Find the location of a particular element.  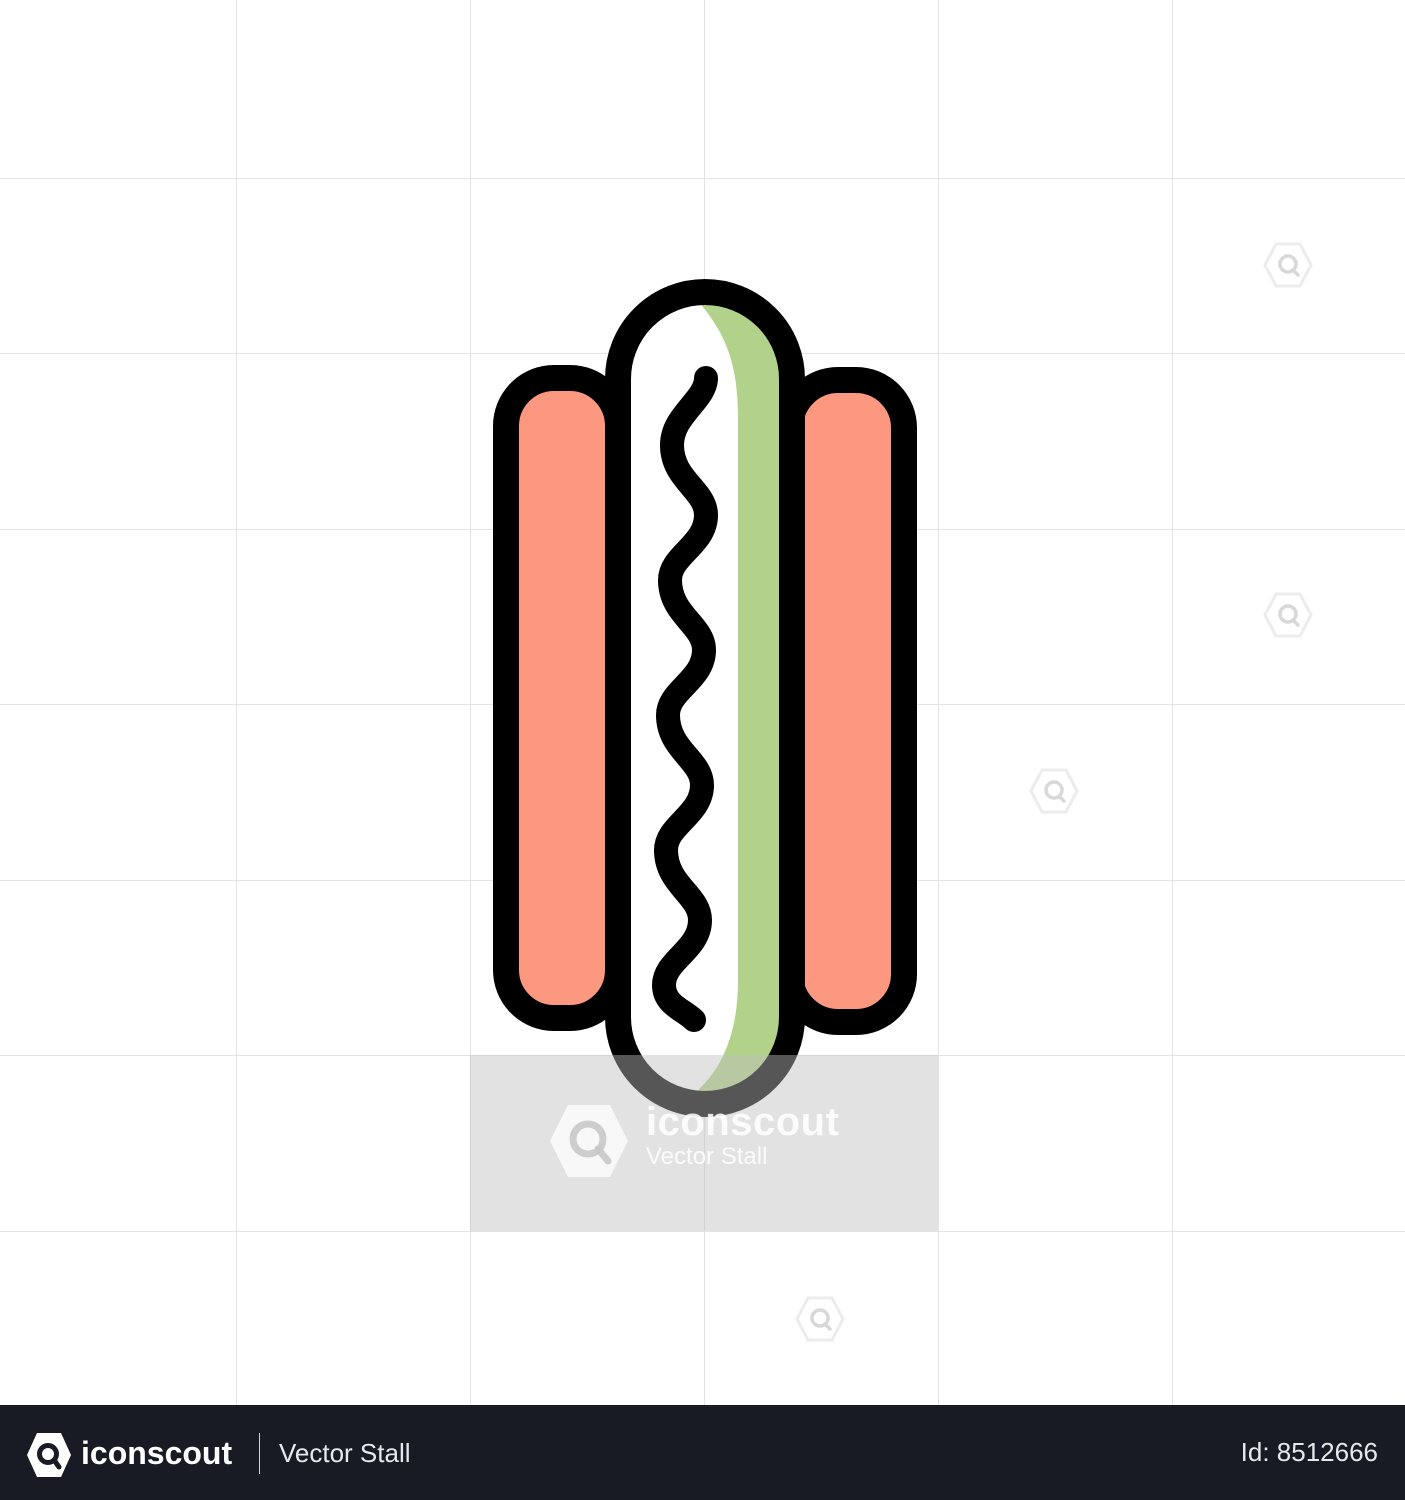

divider is located at coordinates (259, 1453).